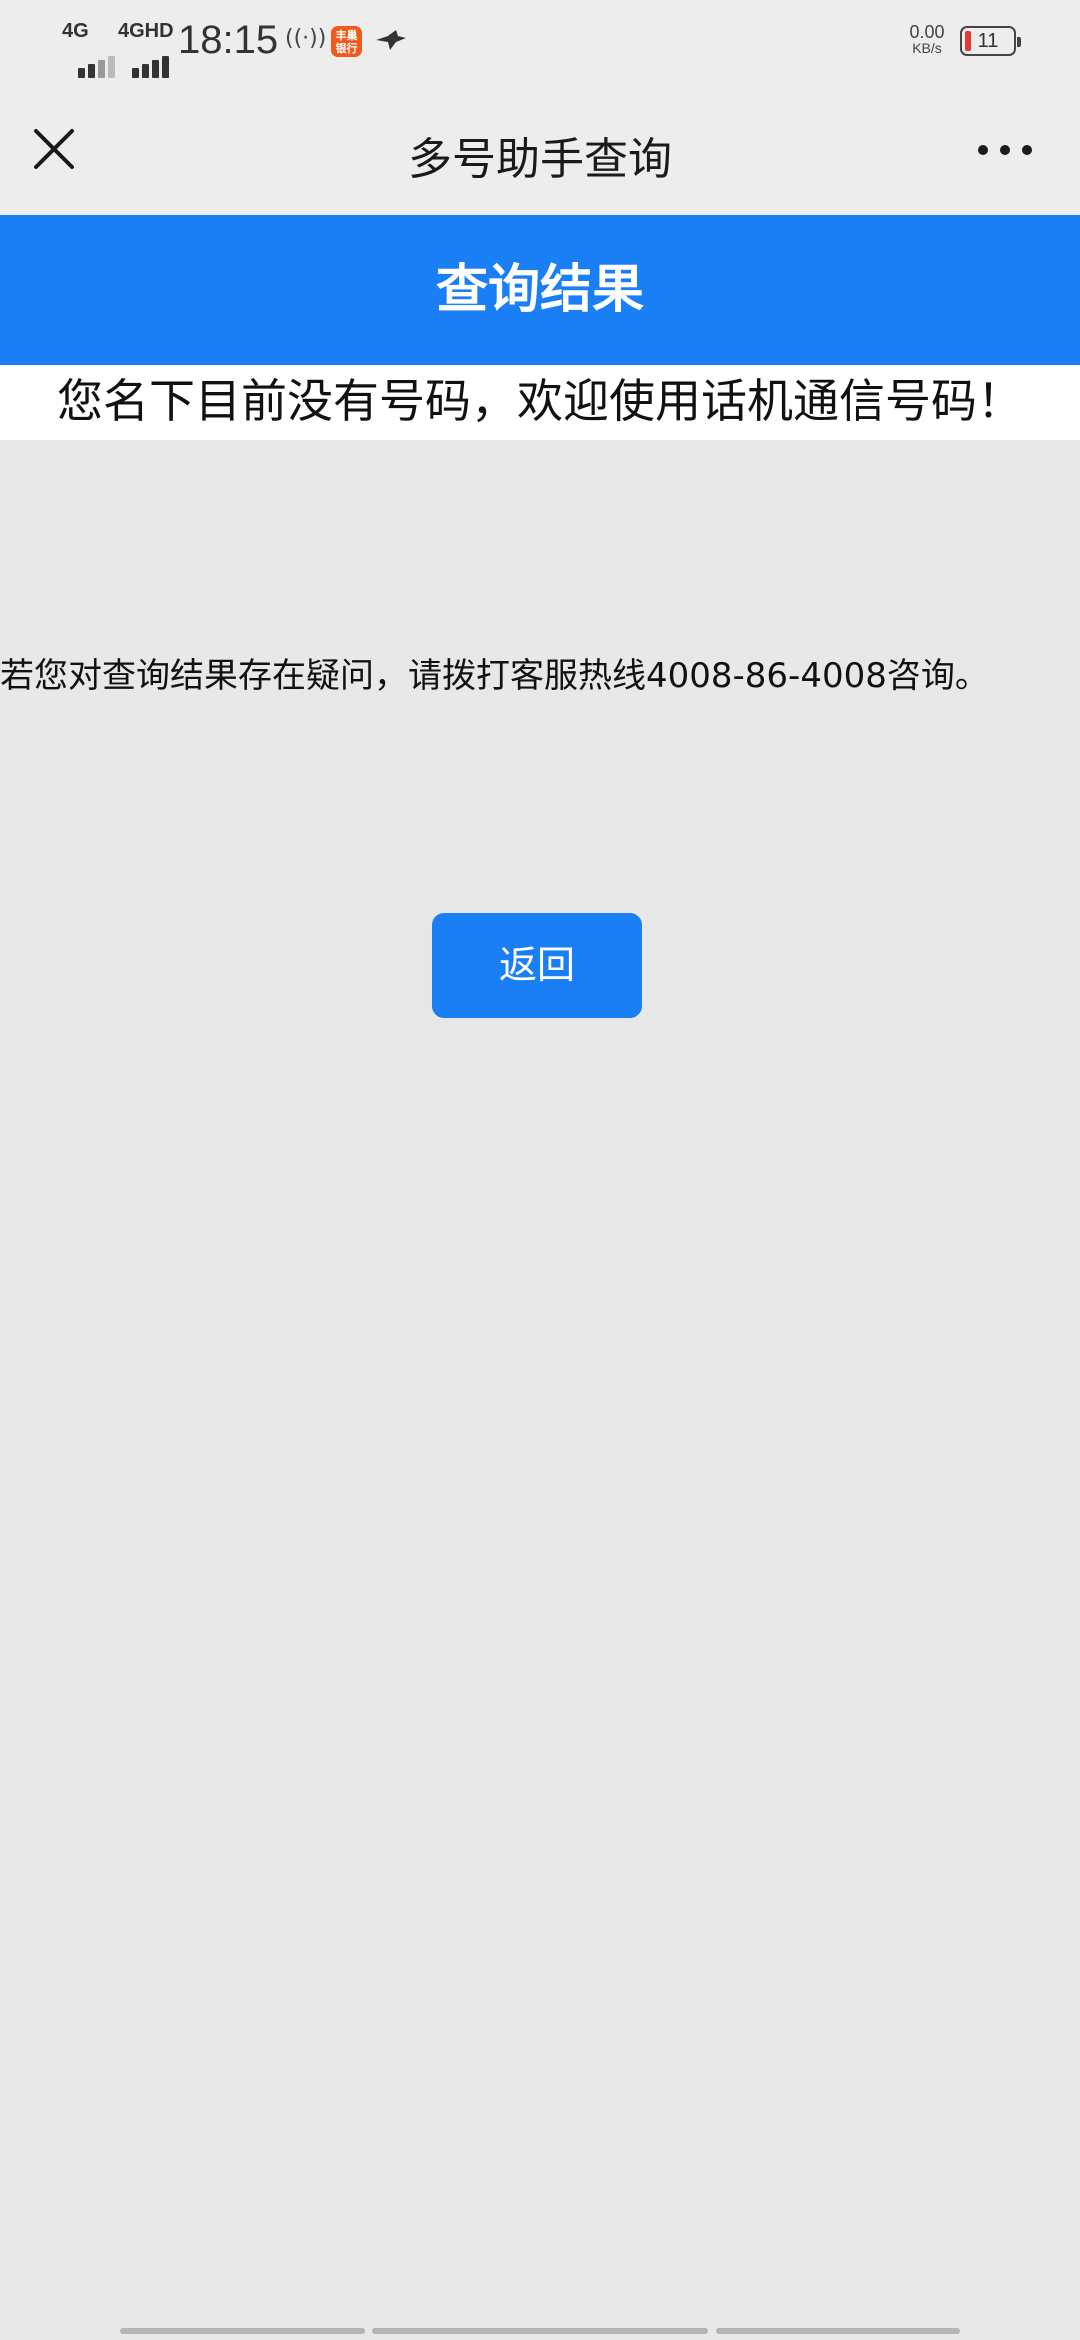 The width and height of the screenshot is (1080, 2340). What do you see at coordinates (537, 965) in the screenshot?
I see `back-button: 返回` at bounding box center [537, 965].